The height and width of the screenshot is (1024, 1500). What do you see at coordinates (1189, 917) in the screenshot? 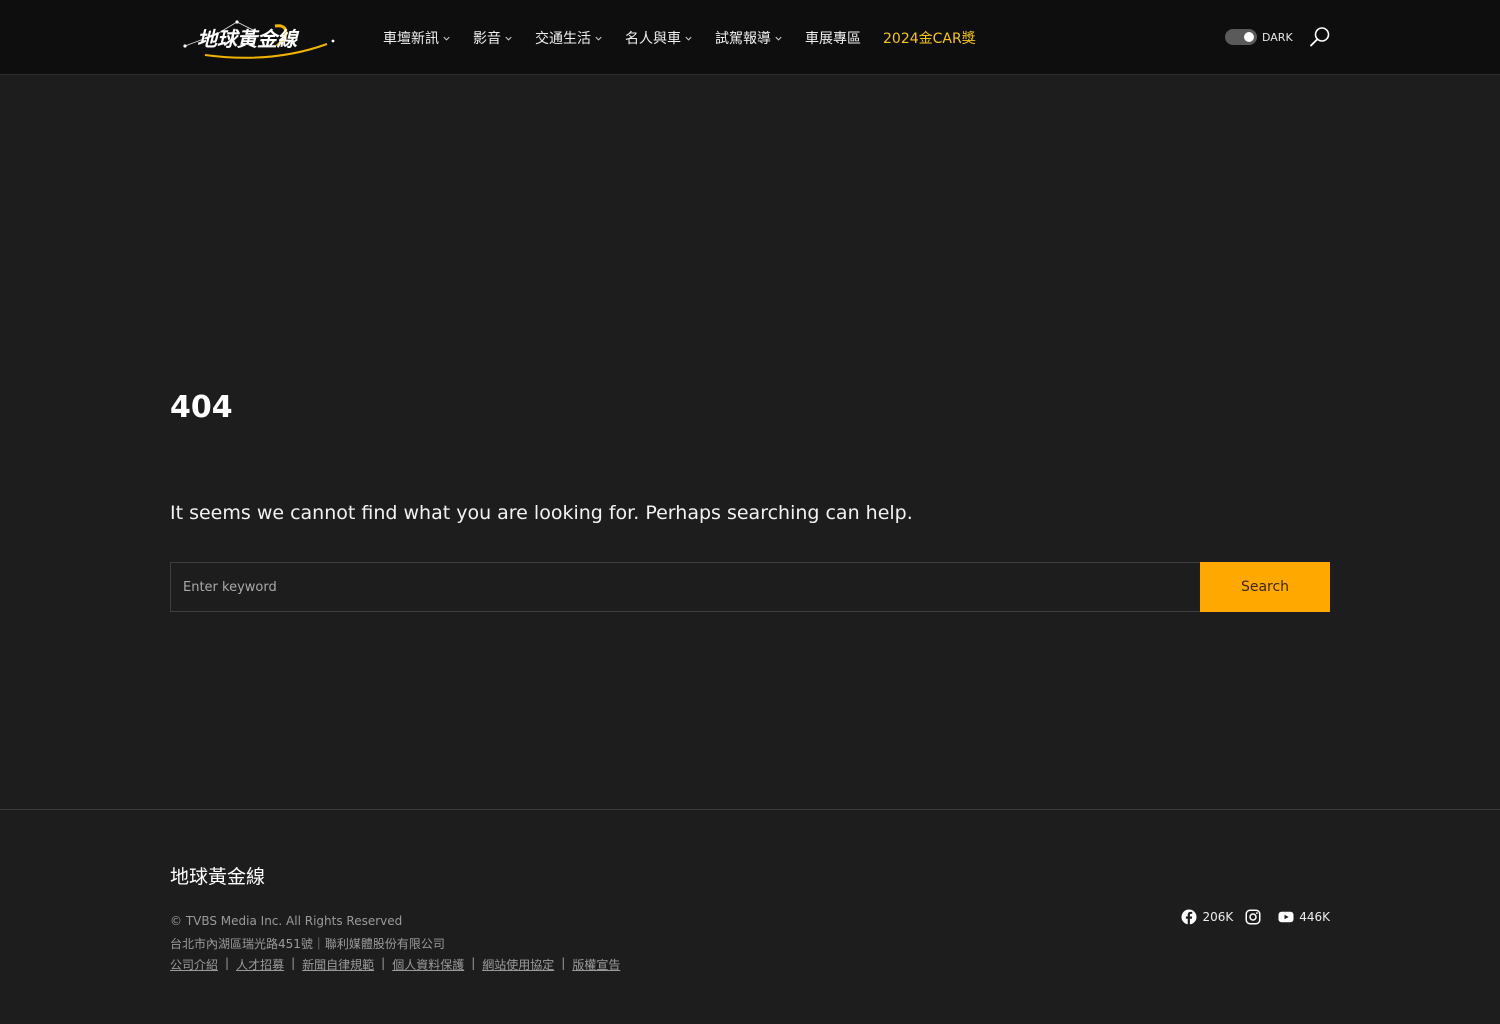
I see `facebook-icon` at bounding box center [1189, 917].